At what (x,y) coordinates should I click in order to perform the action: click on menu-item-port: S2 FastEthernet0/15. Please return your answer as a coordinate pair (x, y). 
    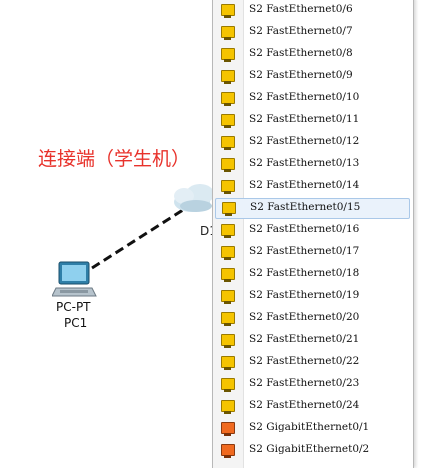
    Looking at the image, I should click on (312, 208).